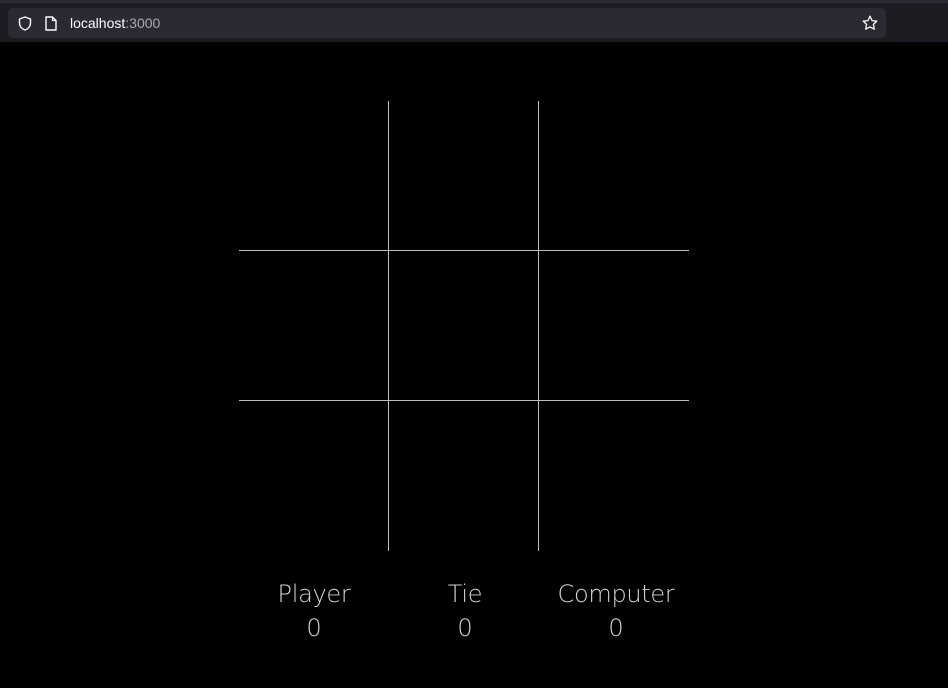 This screenshot has height=688, width=948. What do you see at coordinates (143, 23) in the screenshot?
I see `url-port: :3000` at bounding box center [143, 23].